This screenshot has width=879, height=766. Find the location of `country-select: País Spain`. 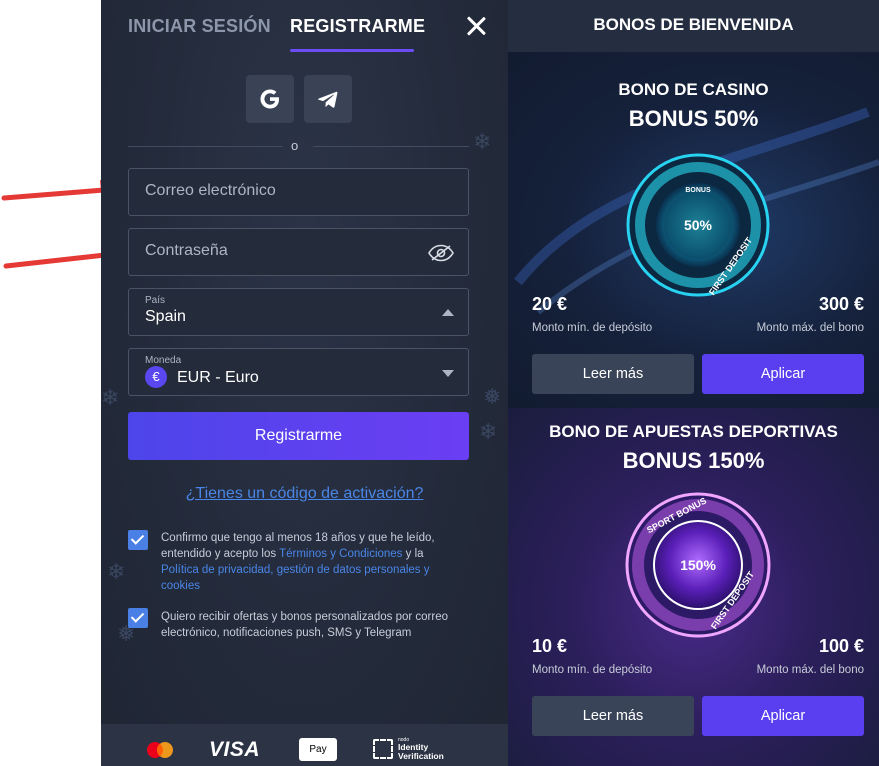

country-select: País Spain is located at coordinates (298, 312).